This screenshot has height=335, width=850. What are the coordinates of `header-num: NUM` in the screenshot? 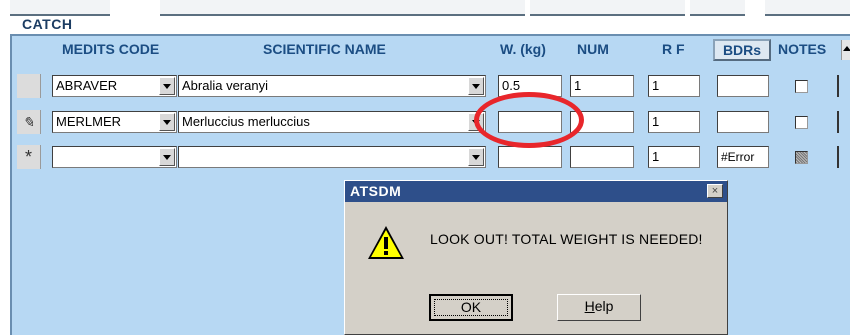 It's located at (593, 49).